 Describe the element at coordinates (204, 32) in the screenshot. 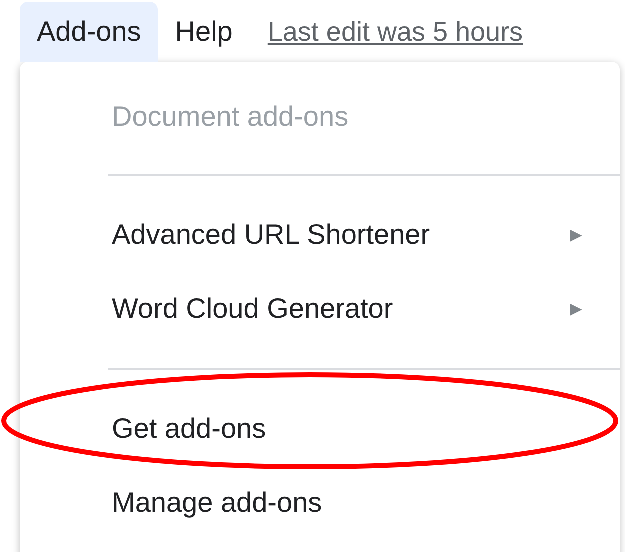

I see `menu-bar-item: Help` at that location.